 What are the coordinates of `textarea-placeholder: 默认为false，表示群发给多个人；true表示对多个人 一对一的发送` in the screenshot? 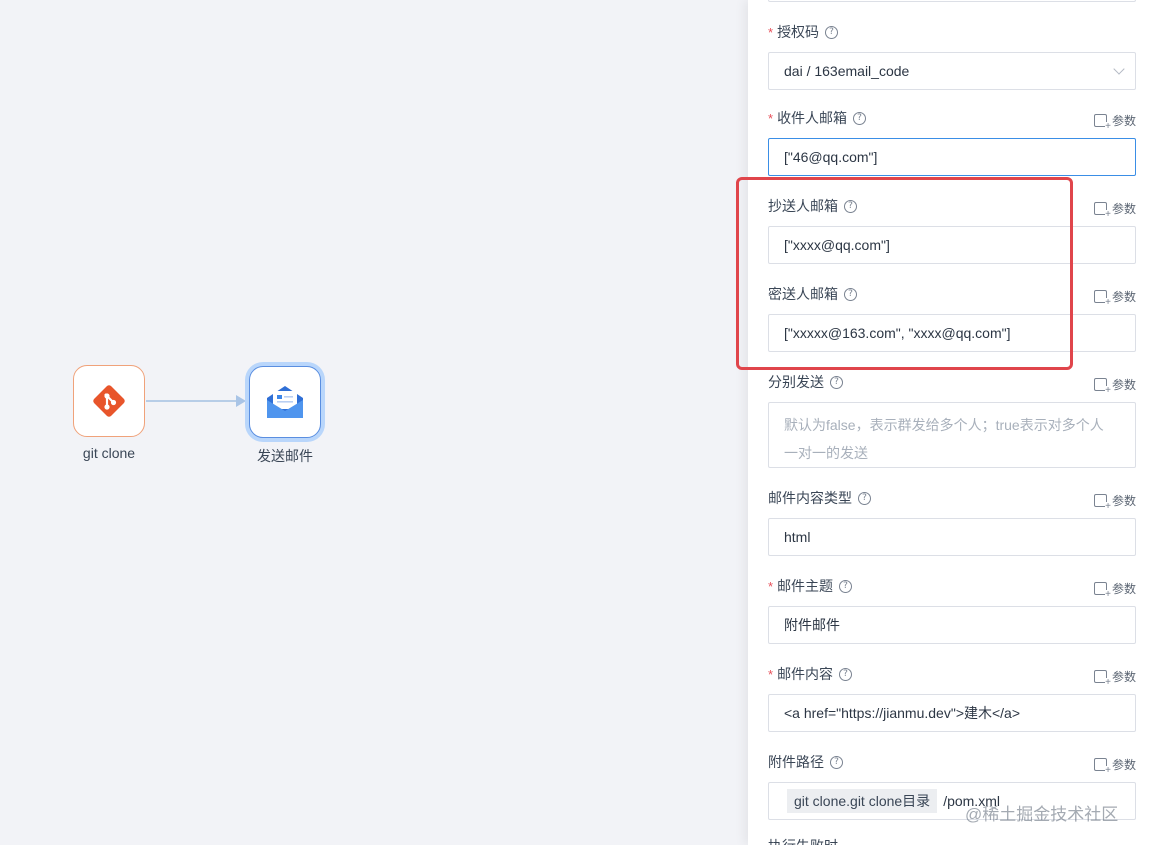 It's located at (944, 439).